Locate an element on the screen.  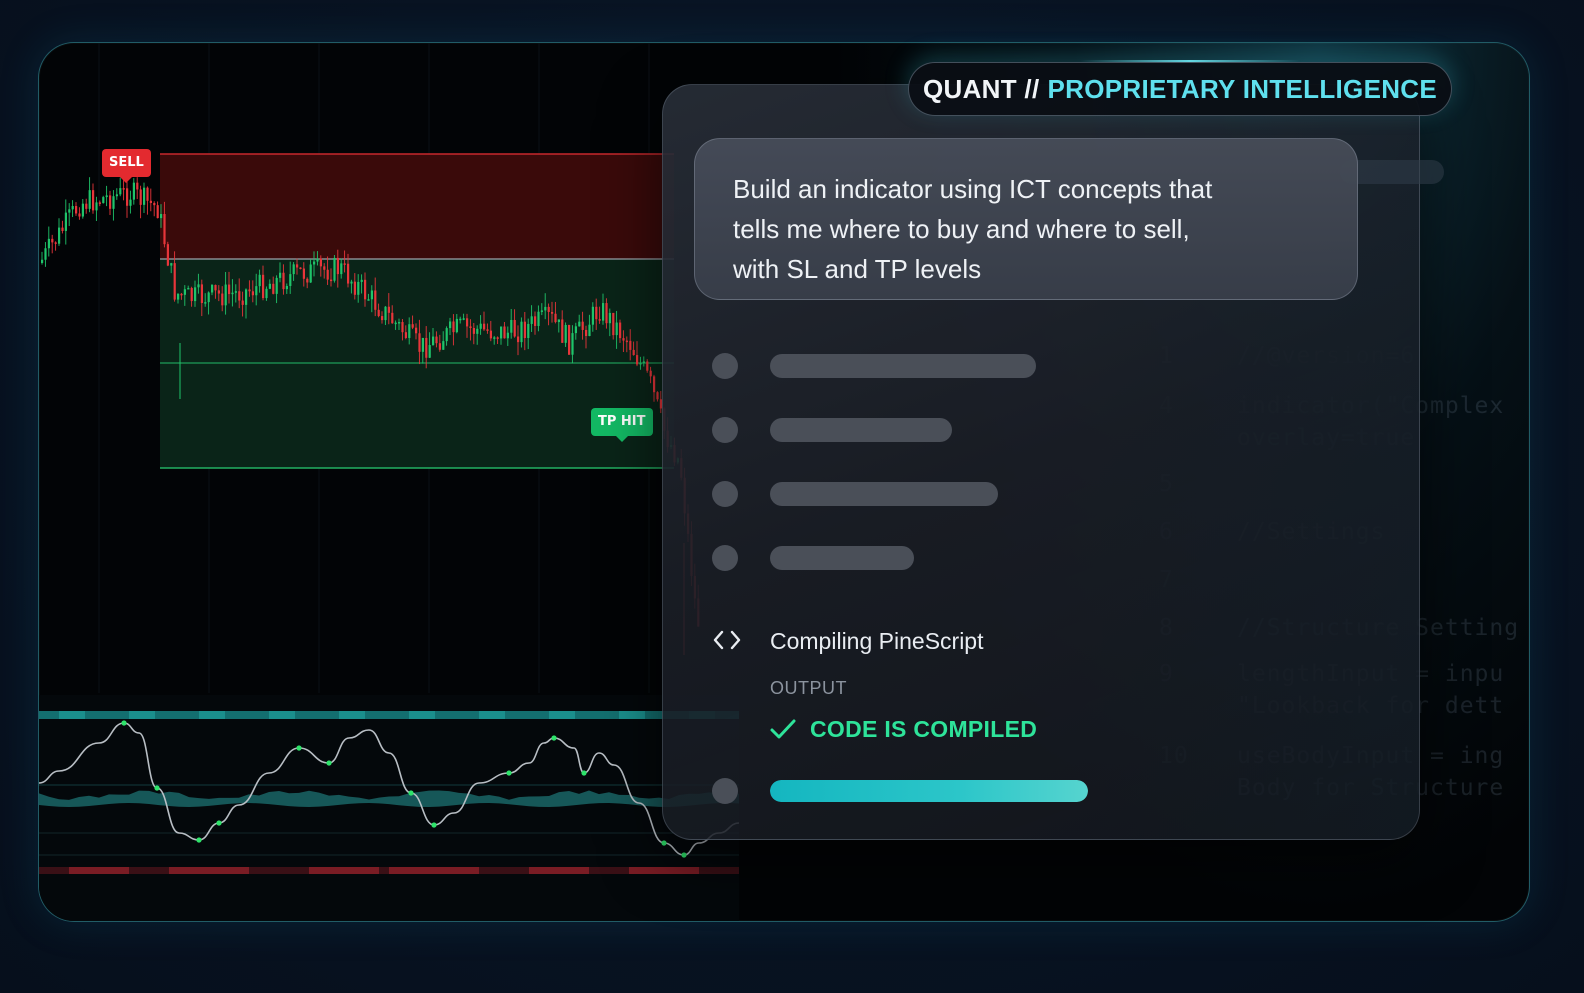
prompt-line-3: with SL and TP levels is located at coordinates (857, 269).